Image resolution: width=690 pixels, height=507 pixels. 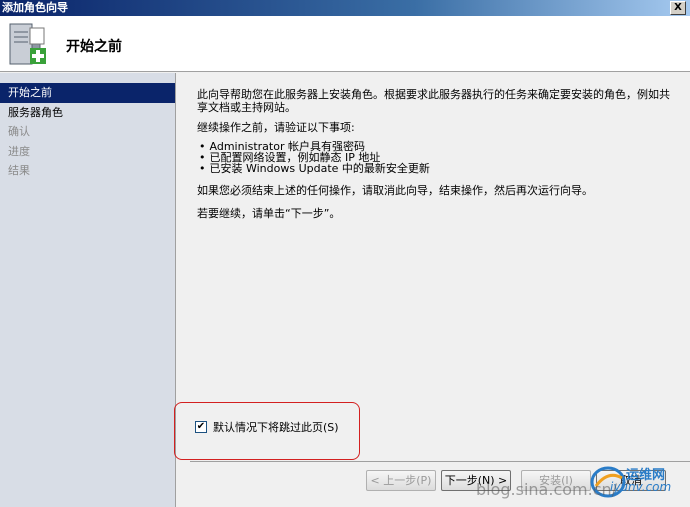 What do you see at coordinates (395, 190) in the screenshot?
I see `cancel-instruction-text: 如果您必须结束上述的任何操作，请取消此向导，结束操作，然后再次运行向导。` at bounding box center [395, 190].